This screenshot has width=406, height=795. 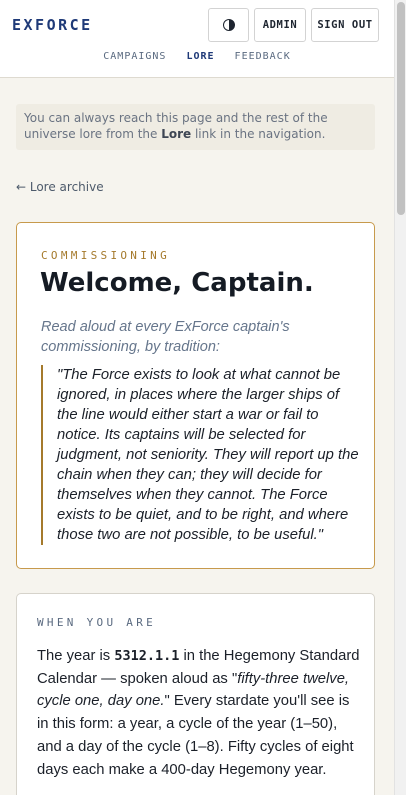 What do you see at coordinates (60, 187) in the screenshot?
I see `lore-archive-link: ← Lore archive` at bounding box center [60, 187].